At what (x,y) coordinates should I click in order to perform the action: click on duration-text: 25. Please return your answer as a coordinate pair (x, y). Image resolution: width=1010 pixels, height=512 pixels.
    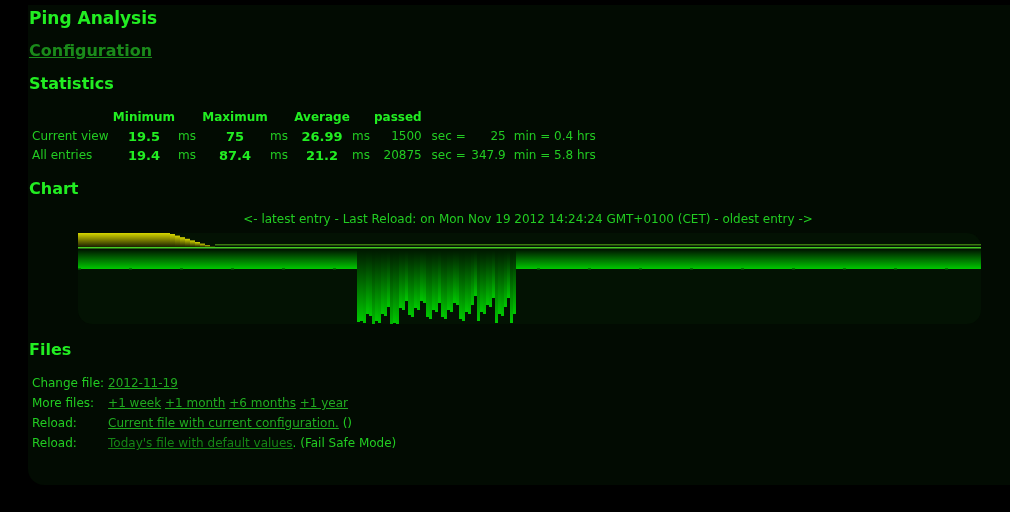
    Looking at the image, I should click on (498, 136).